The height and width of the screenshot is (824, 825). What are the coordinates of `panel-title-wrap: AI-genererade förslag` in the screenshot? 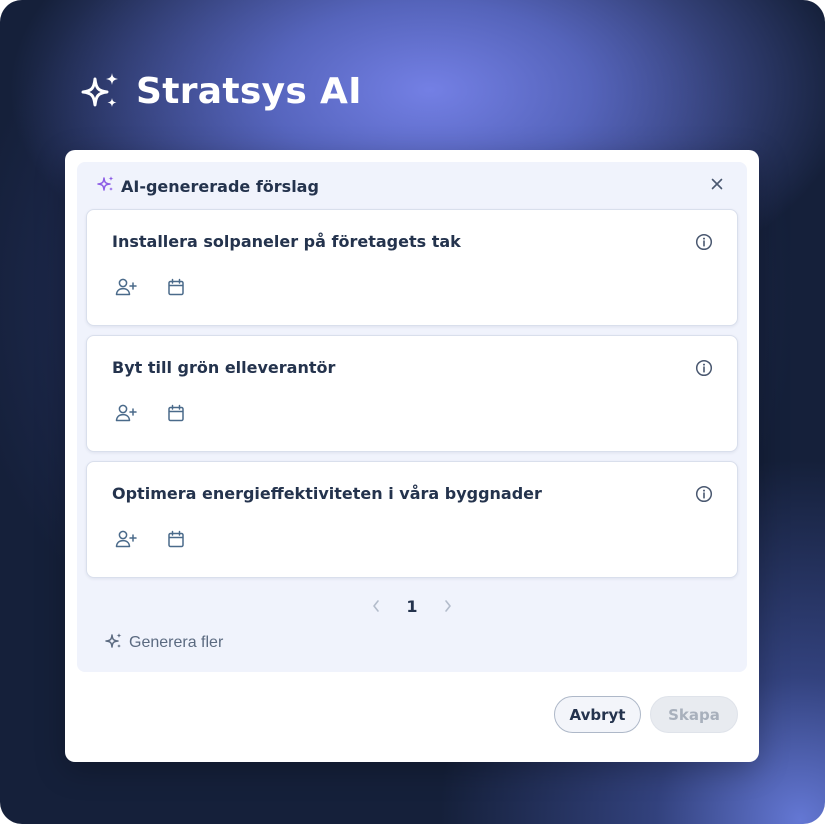 It's located at (208, 186).